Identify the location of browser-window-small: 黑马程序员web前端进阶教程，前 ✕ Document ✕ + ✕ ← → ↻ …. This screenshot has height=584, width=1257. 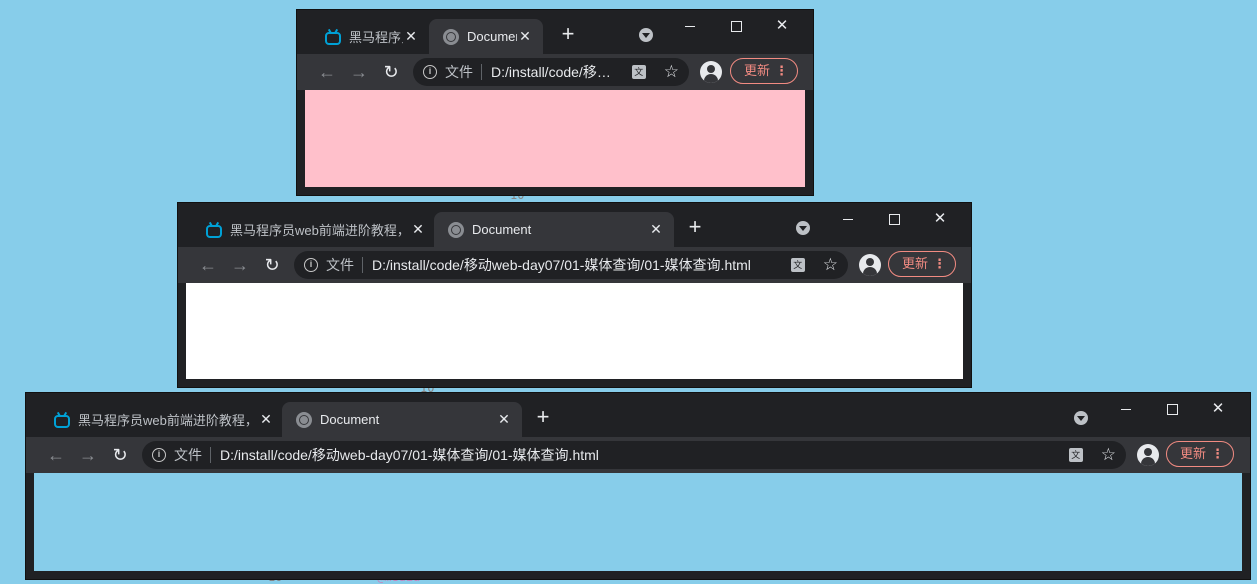
(555, 102).